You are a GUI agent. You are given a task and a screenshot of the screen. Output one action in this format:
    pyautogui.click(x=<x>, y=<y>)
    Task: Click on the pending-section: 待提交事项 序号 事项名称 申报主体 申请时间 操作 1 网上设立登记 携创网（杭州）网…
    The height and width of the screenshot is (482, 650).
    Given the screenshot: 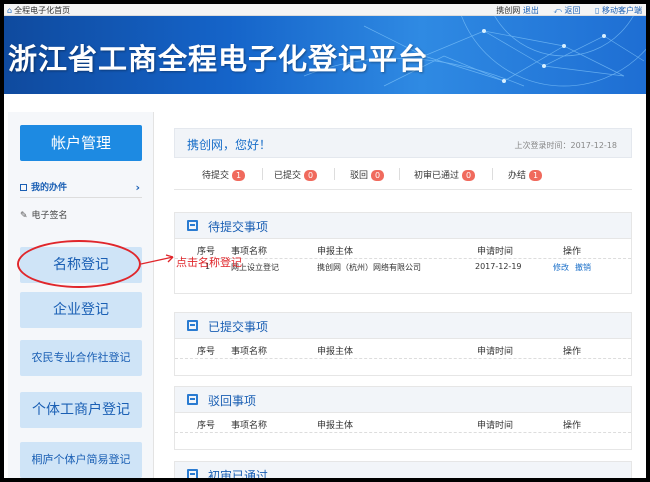 What is the action you would take?
    pyautogui.click(x=403, y=253)
    